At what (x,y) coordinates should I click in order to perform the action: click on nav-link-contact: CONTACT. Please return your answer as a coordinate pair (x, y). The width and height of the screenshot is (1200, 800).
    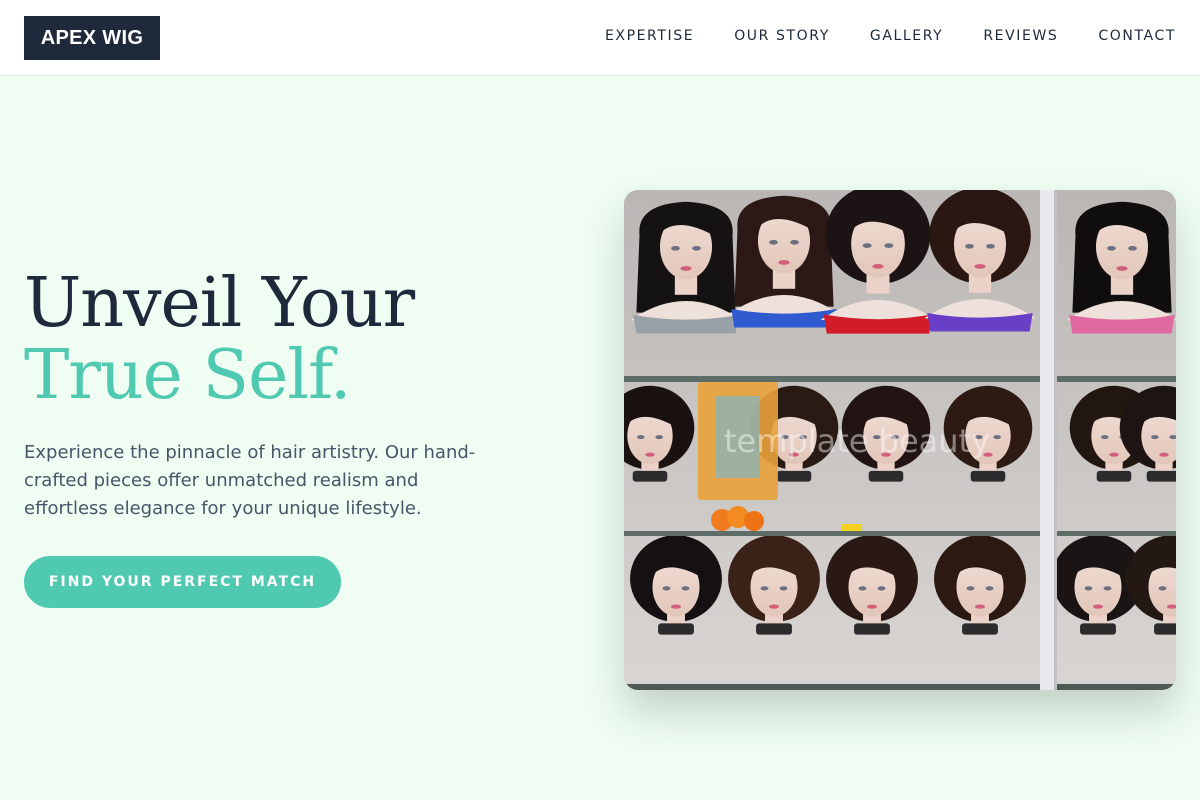
    Looking at the image, I should click on (1137, 36).